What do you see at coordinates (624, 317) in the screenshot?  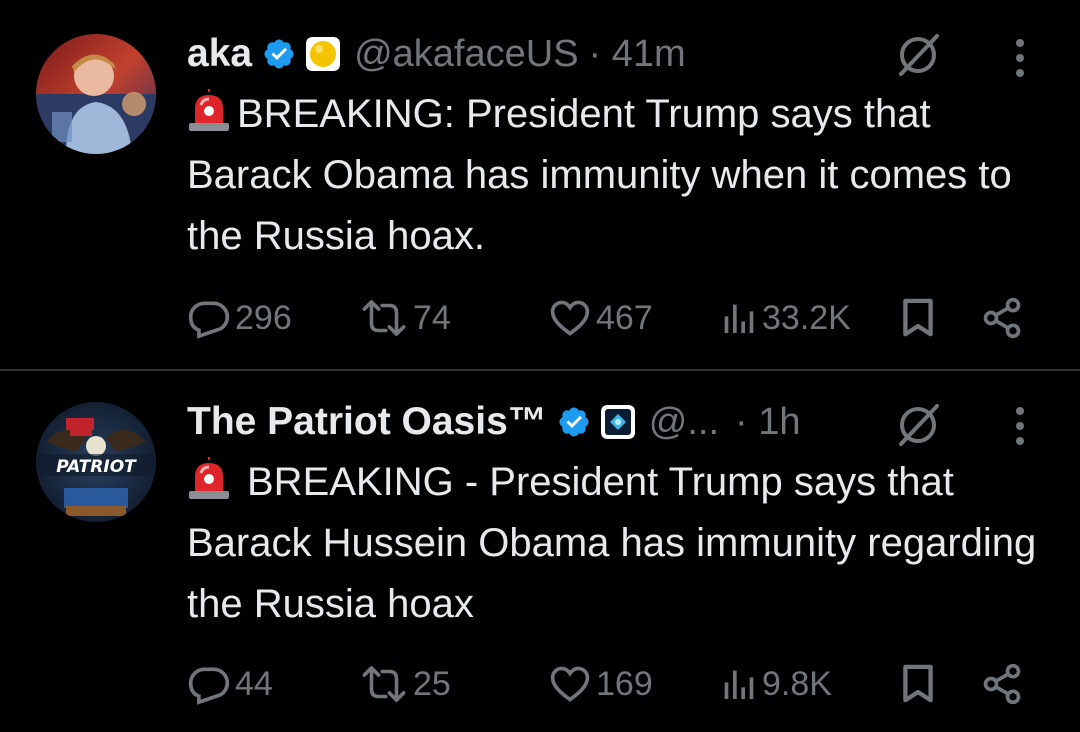 I see `like-count: 467` at bounding box center [624, 317].